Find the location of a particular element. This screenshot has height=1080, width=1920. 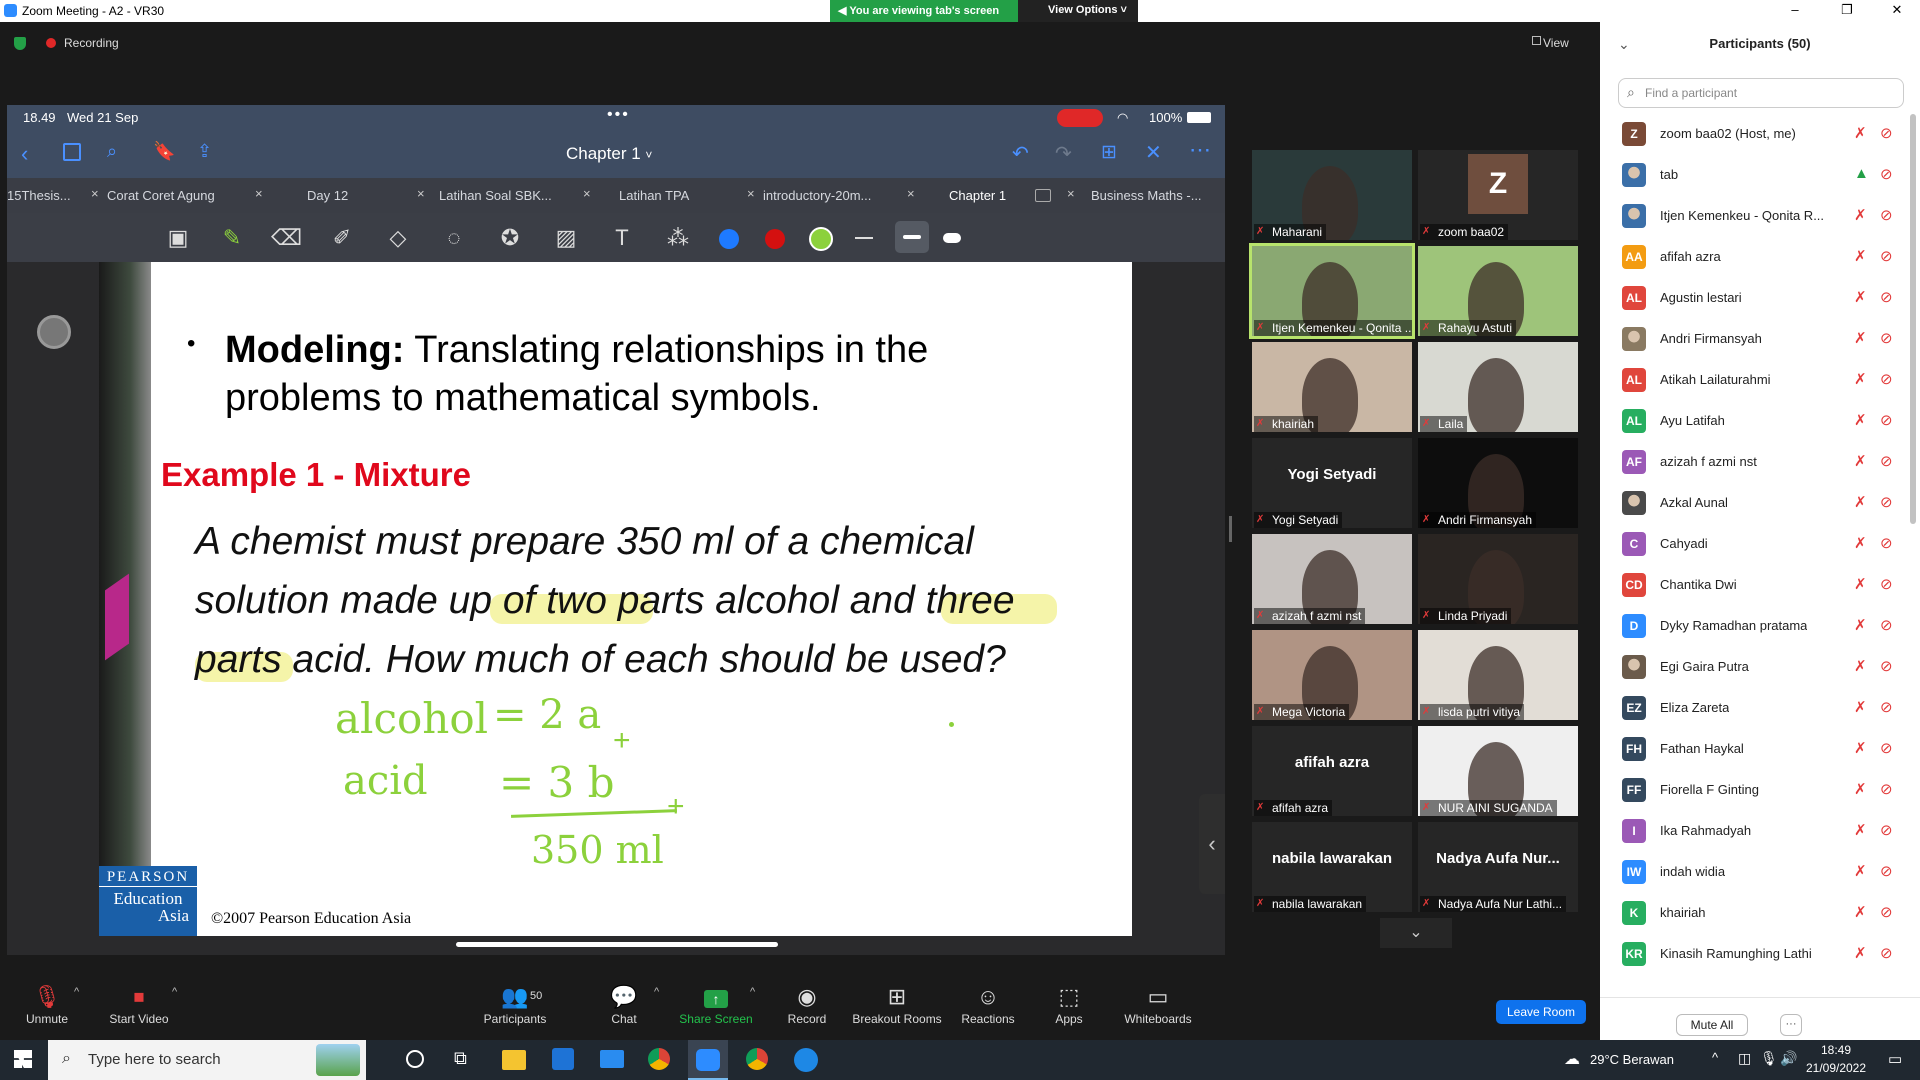

participants-scrollbar is located at coordinates (1913, 319).